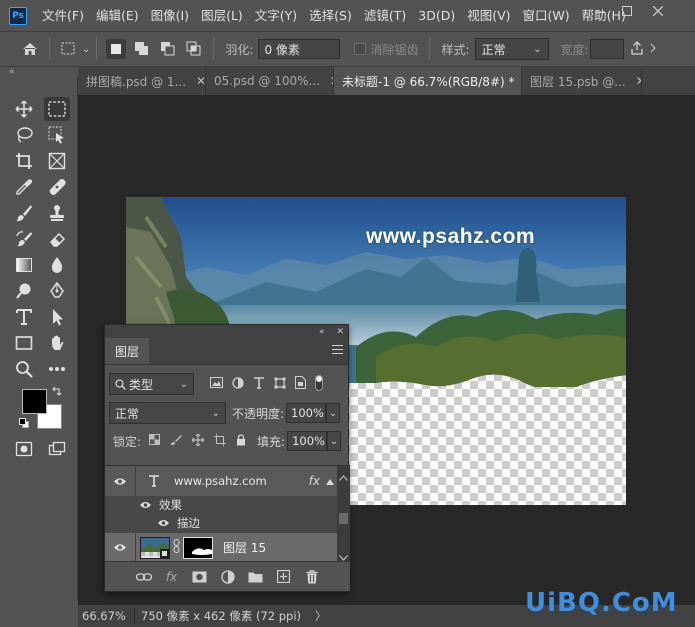  What do you see at coordinates (24, 213) in the screenshot?
I see `brush-tool-icon` at bounding box center [24, 213].